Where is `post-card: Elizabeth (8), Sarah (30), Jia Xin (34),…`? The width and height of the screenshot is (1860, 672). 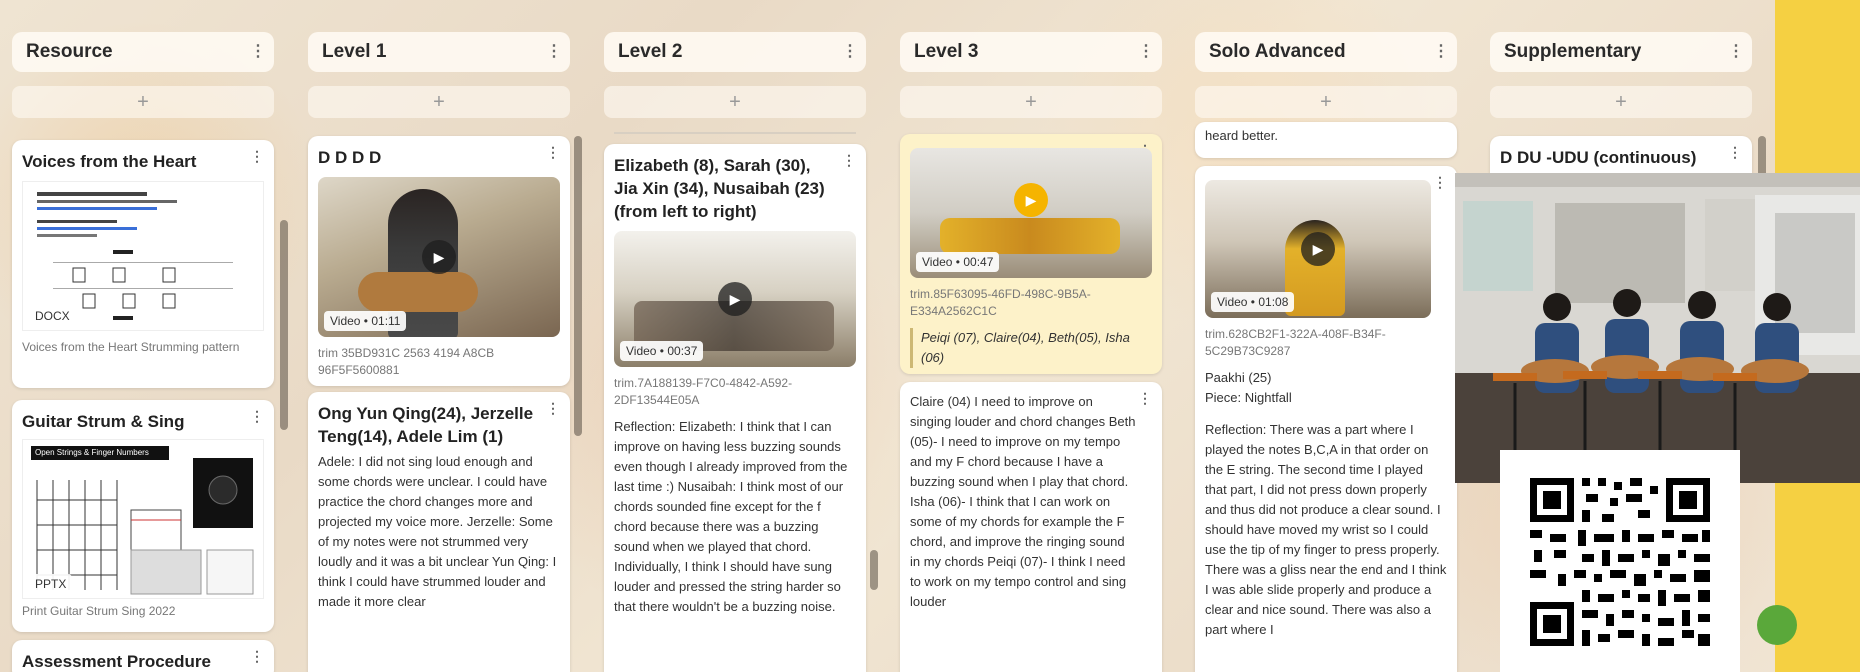 post-card: Elizabeth (8), Sarah (30), Jia Xin (34),… is located at coordinates (735, 408).